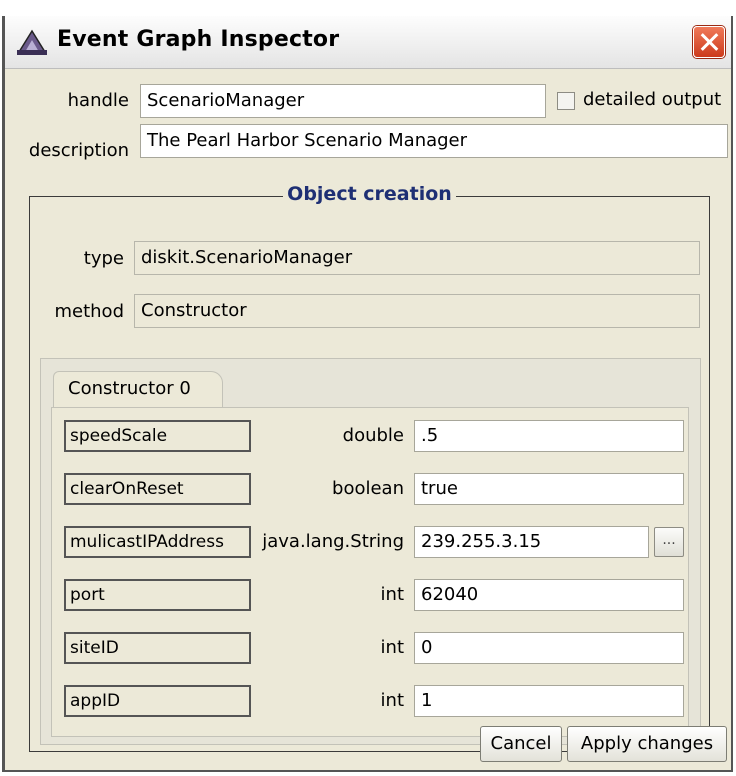 The image size is (736, 776). I want to click on param-value-port: 62040, so click(549, 595).